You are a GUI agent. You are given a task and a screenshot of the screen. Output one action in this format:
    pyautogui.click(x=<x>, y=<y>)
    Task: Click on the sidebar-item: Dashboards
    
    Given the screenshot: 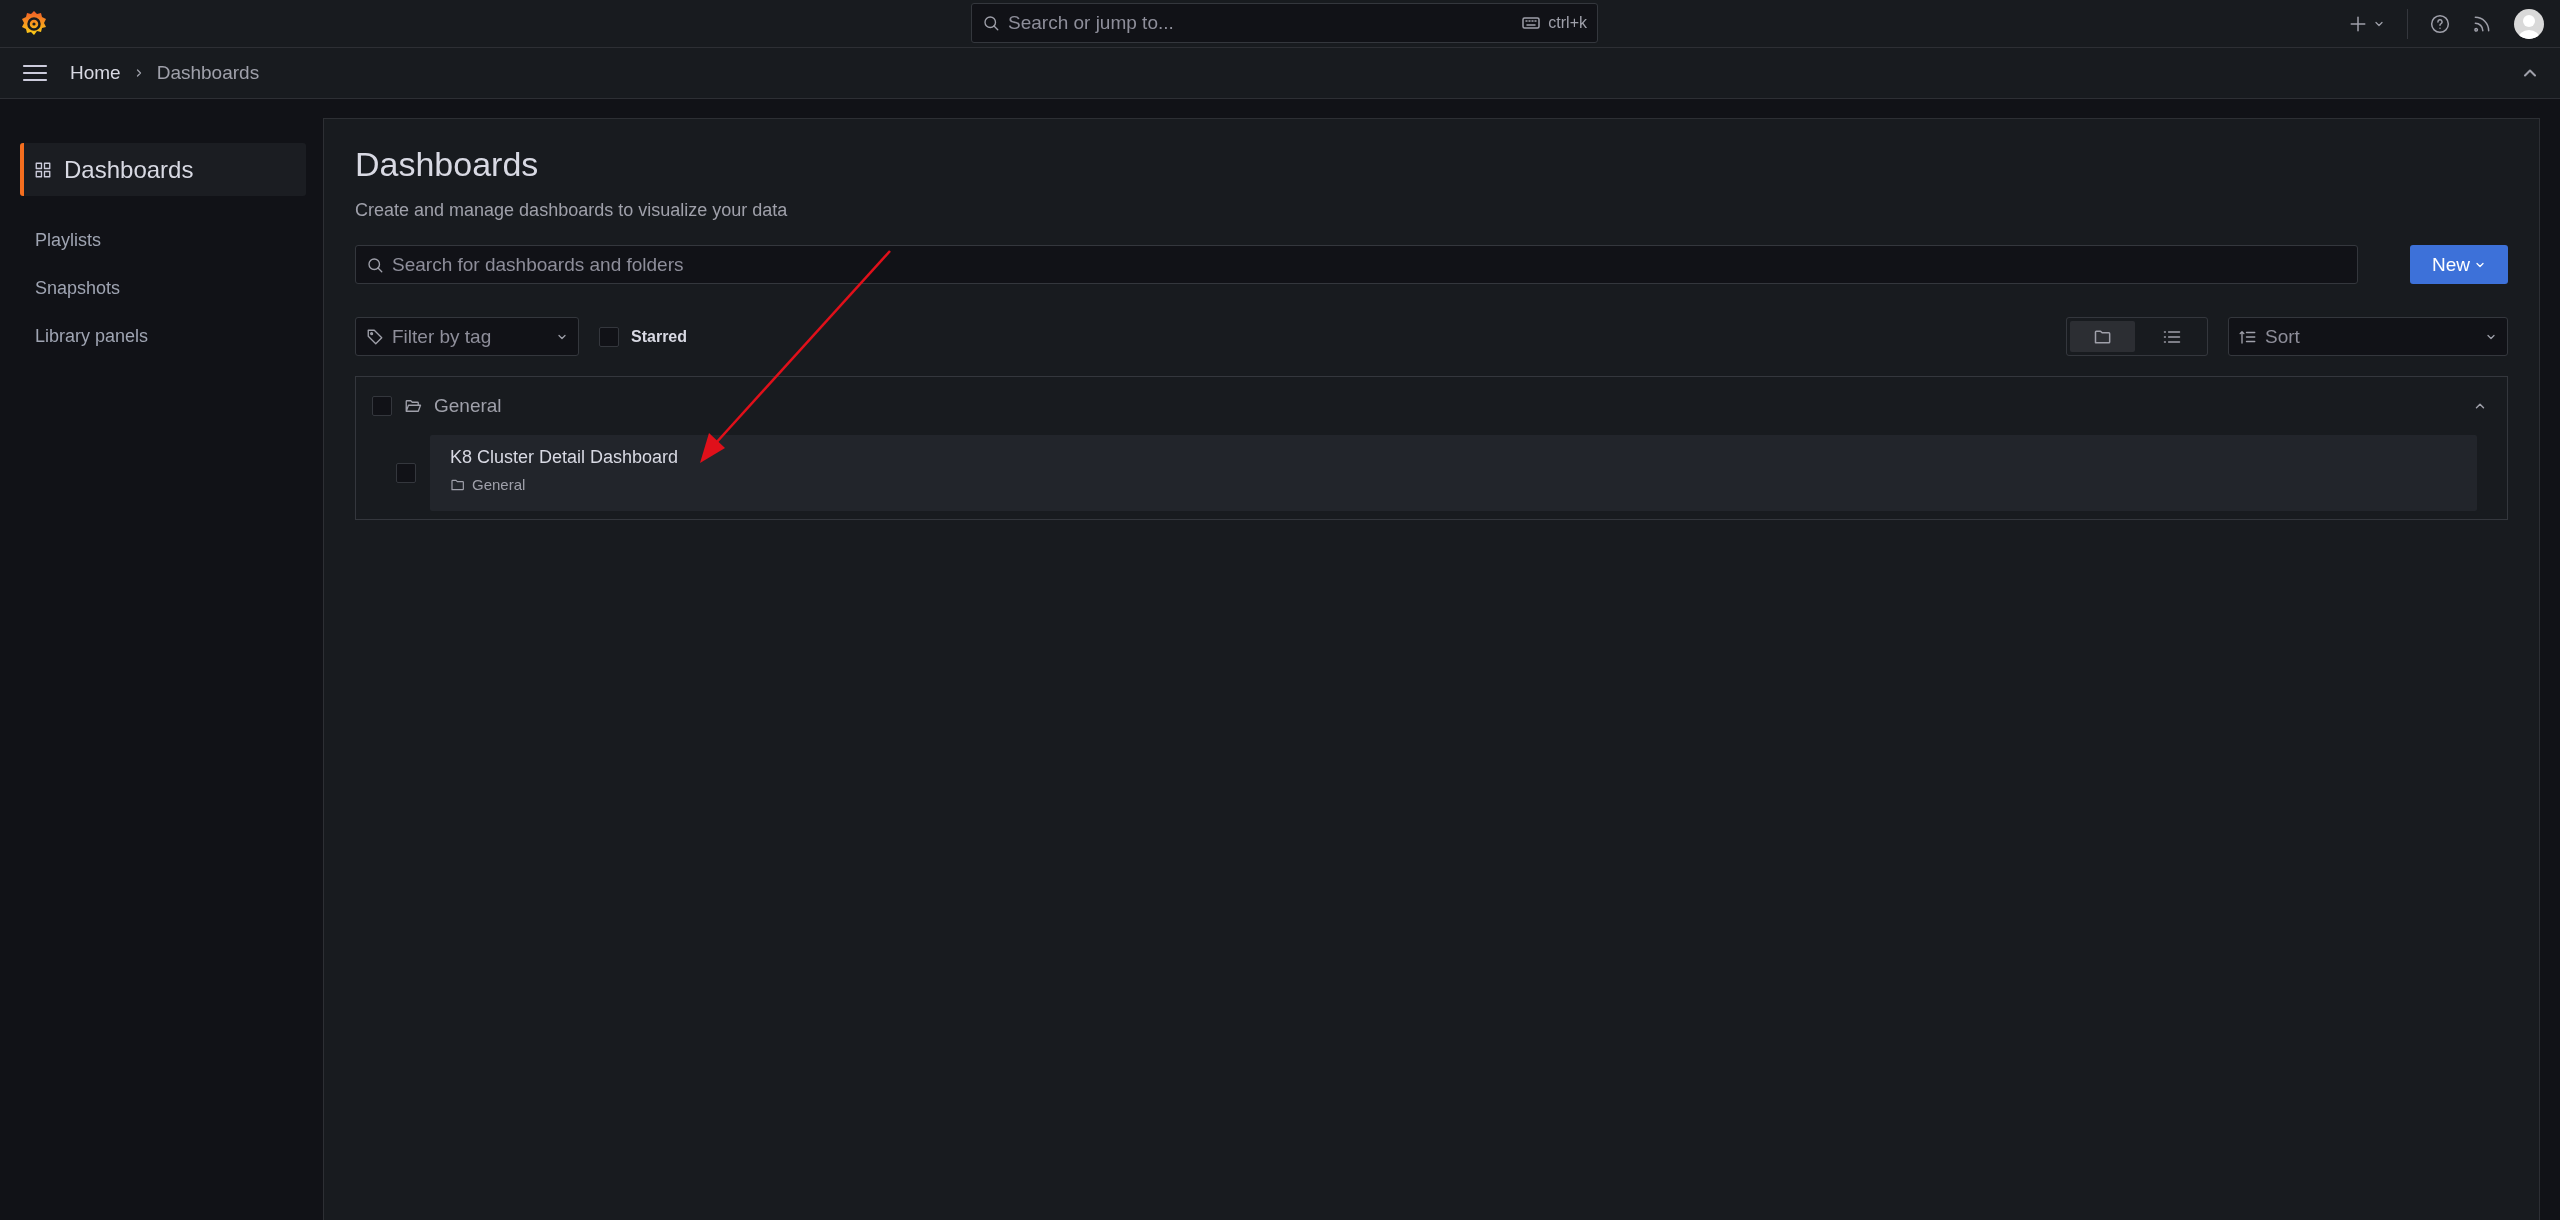 What is the action you would take?
    pyautogui.click(x=163, y=169)
    